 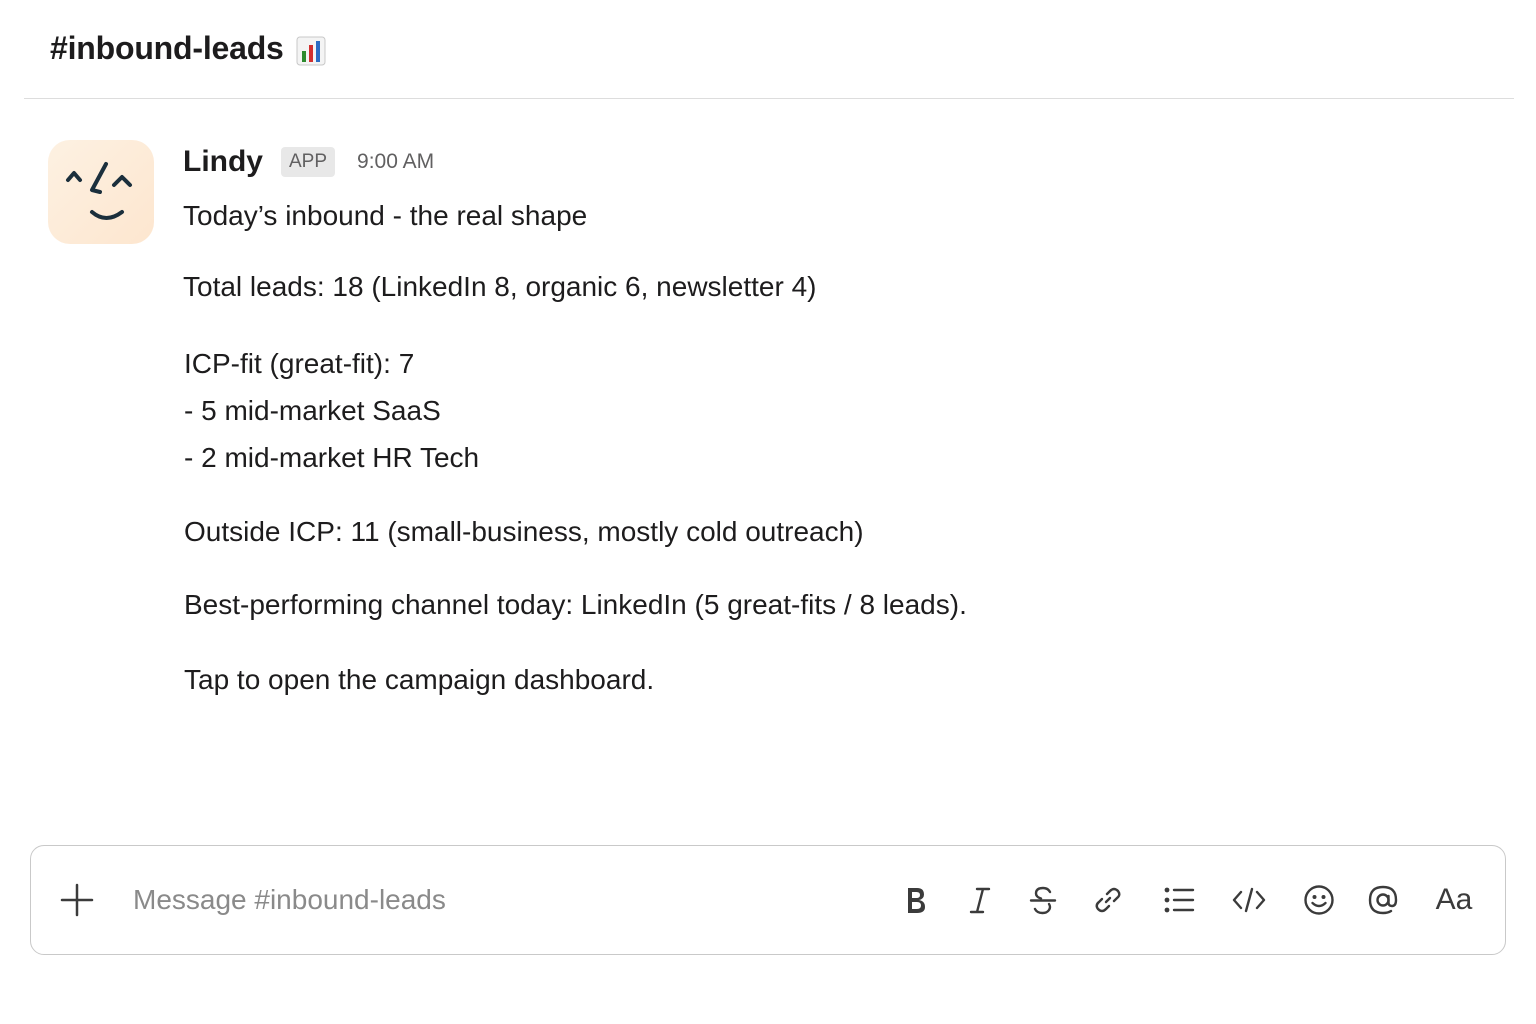 What do you see at coordinates (1383, 900) in the screenshot?
I see `mention-icon` at bounding box center [1383, 900].